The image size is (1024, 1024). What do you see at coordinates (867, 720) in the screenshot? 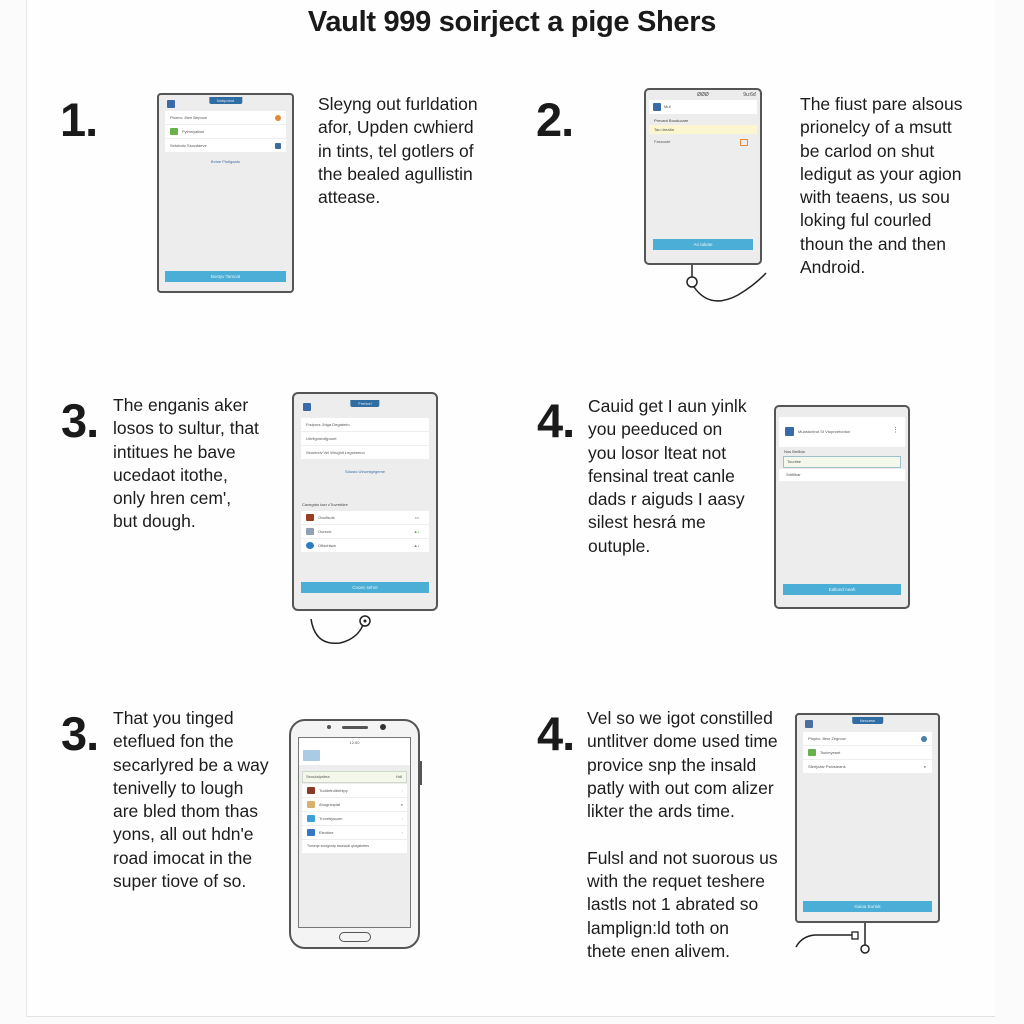
I see `step-6-tab-label: Nescesn` at bounding box center [867, 720].